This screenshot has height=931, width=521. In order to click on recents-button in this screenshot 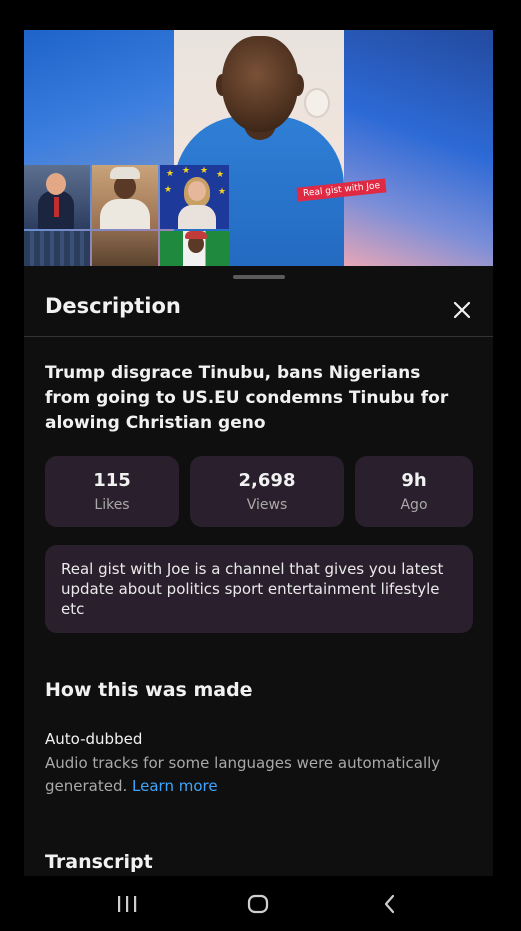, I will do `click(127, 904)`.